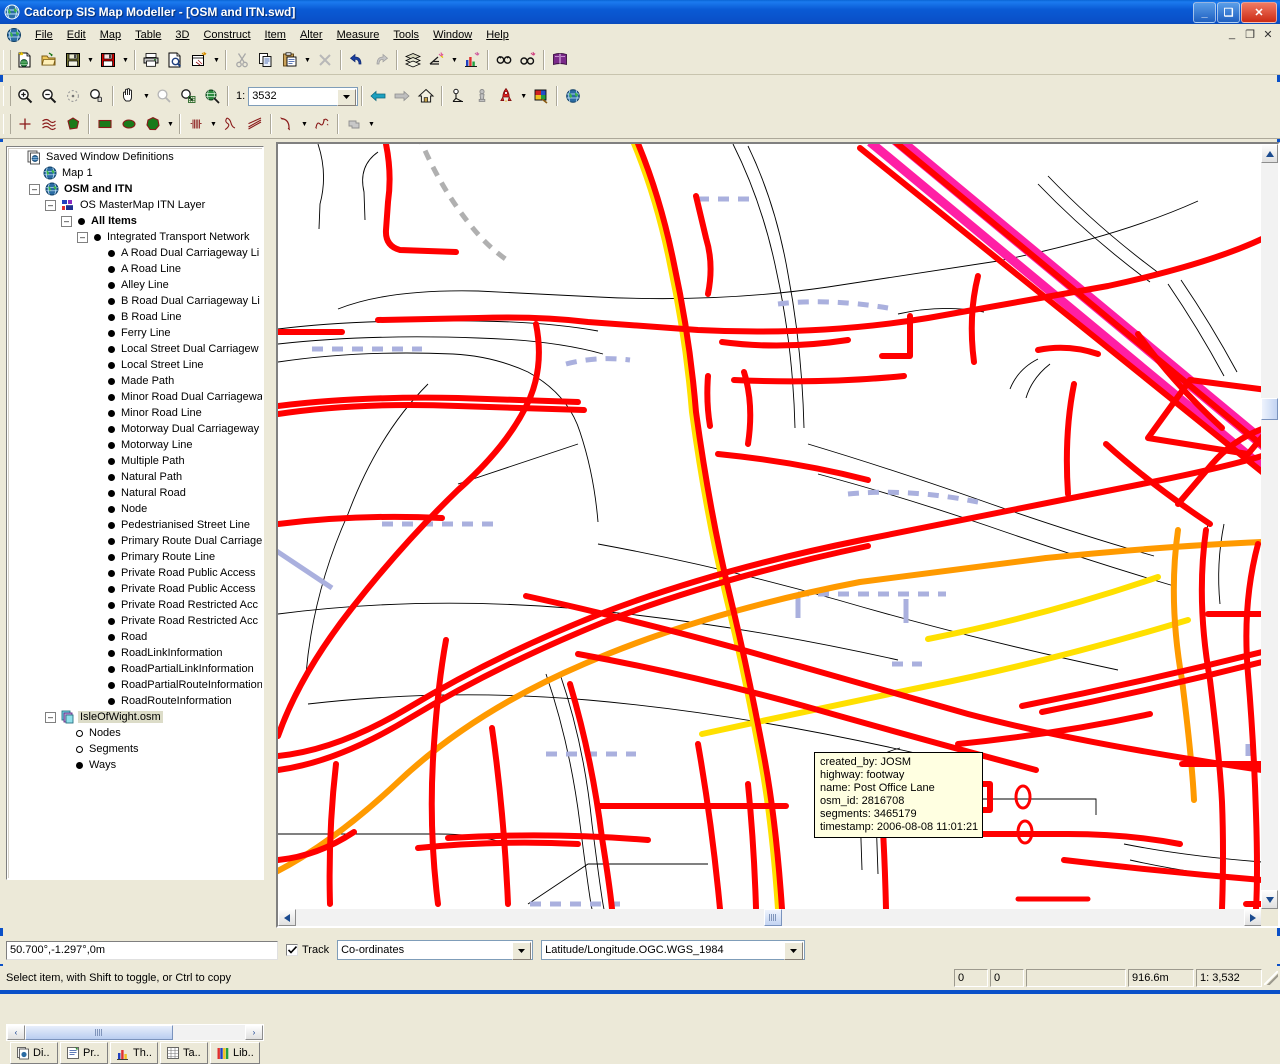 This screenshot has width=1280, height=1064. Describe the element at coordinates (573, 96) in the screenshot. I see `globe-icon` at that location.